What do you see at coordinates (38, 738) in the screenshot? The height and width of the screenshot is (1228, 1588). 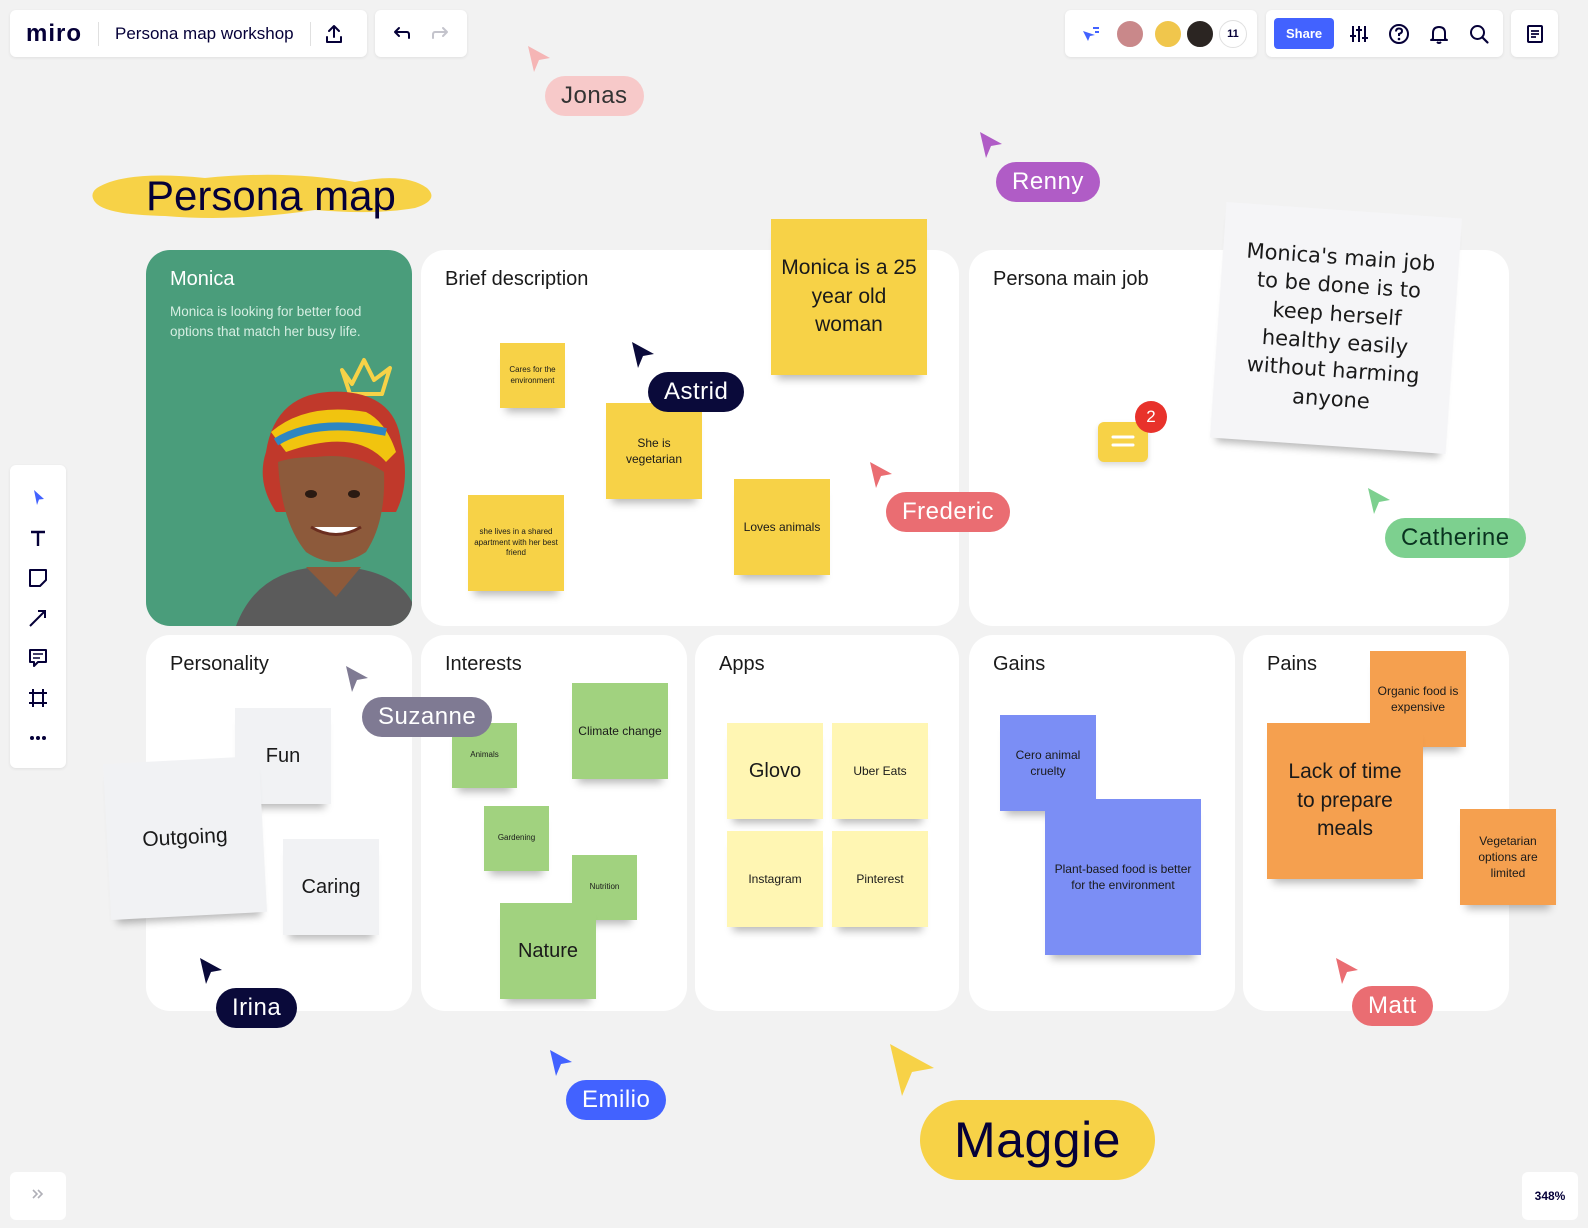 I see `more-icon` at bounding box center [38, 738].